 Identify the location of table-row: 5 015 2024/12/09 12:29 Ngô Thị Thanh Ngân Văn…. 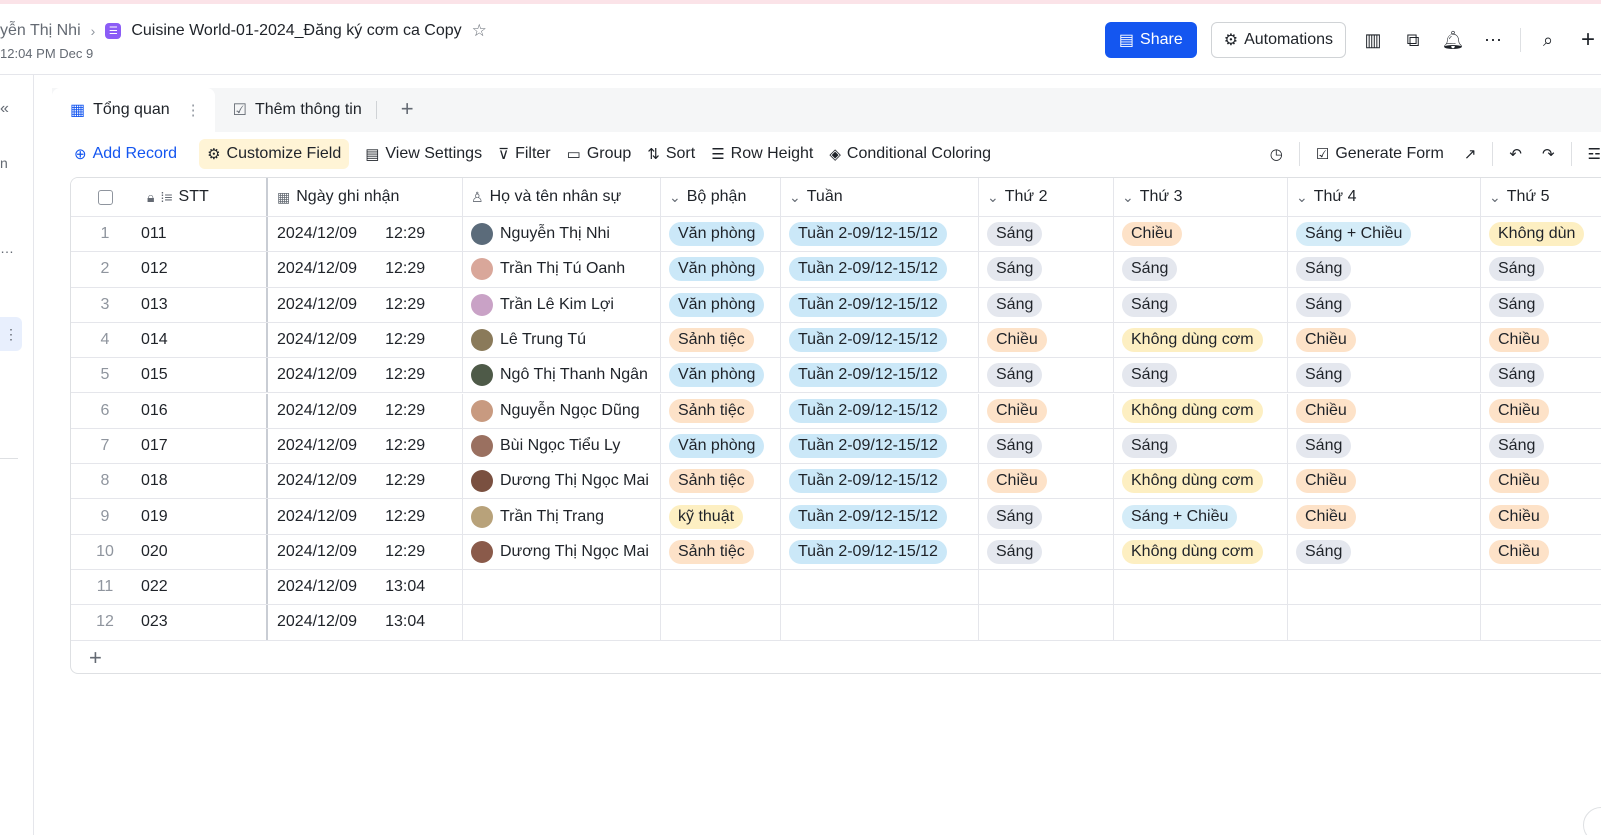
(836, 376).